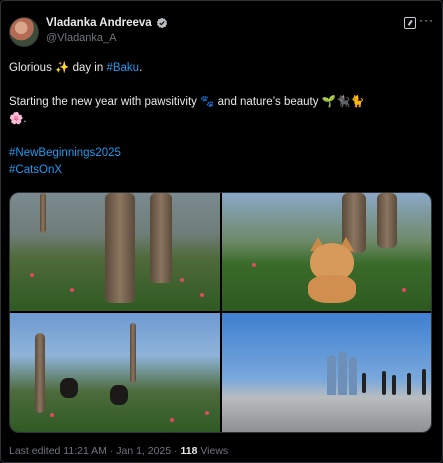  I want to click on name-row: Vladanka Andreeva, so click(107, 23).